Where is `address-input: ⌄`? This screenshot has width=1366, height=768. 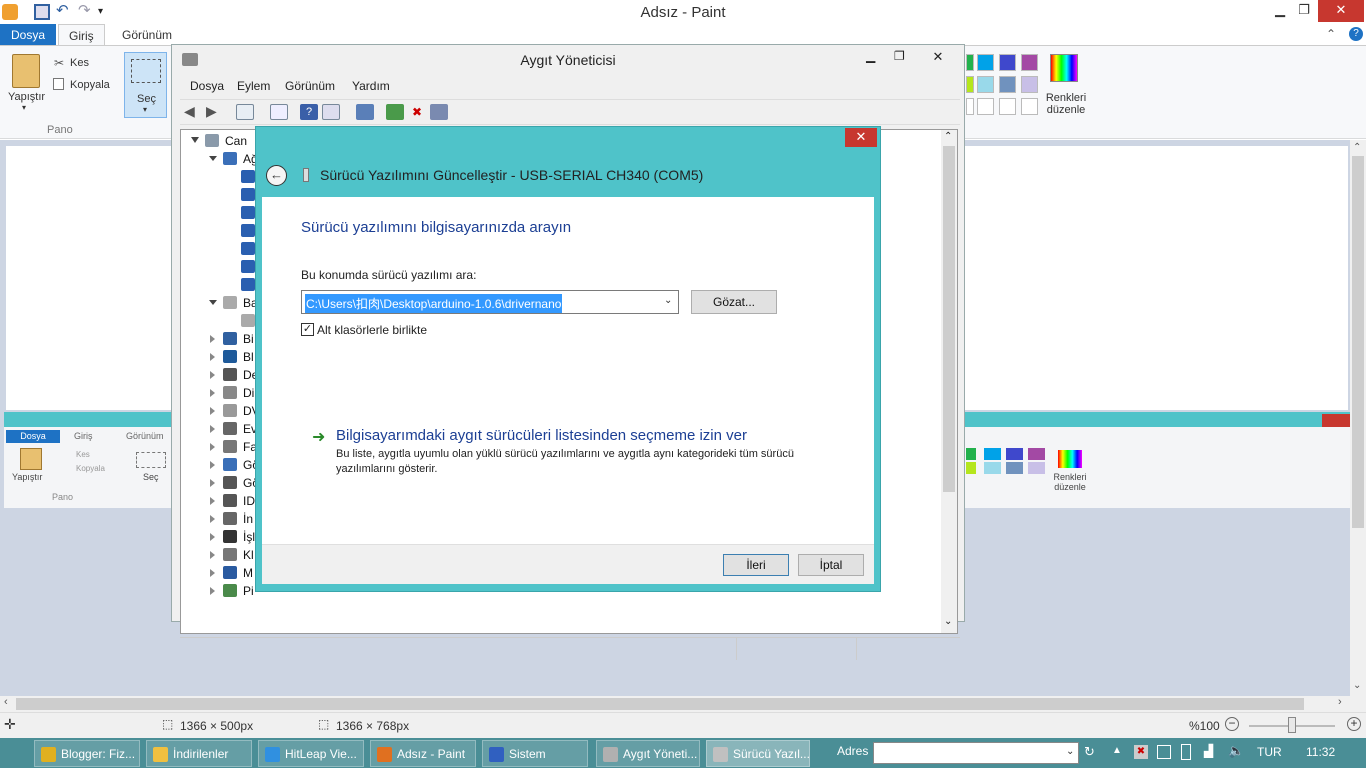
address-input: ⌄ is located at coordinates (976, 753).